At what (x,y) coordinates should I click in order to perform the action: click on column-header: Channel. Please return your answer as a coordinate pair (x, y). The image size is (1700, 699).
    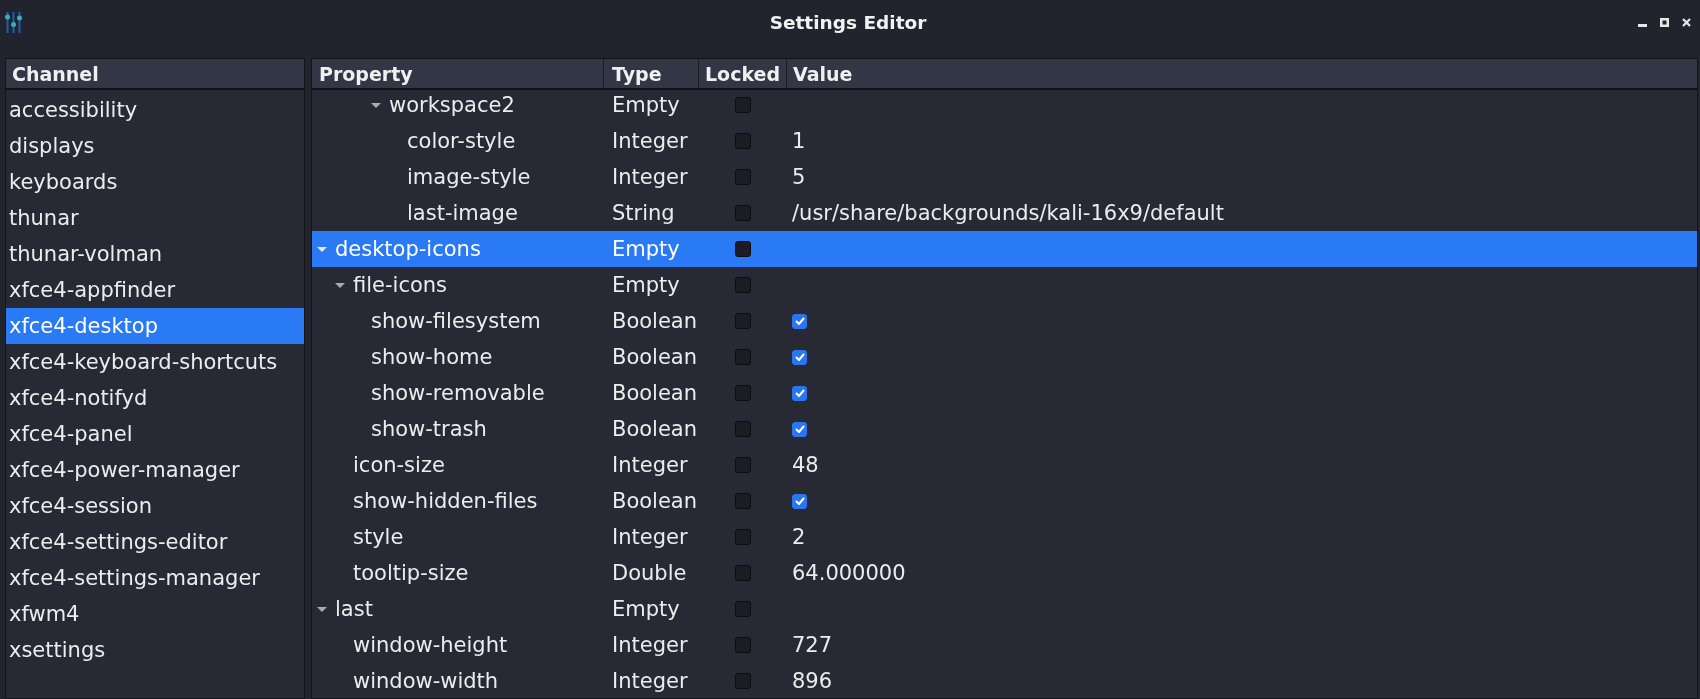
    Looking at the image, I should click on (155, 73).